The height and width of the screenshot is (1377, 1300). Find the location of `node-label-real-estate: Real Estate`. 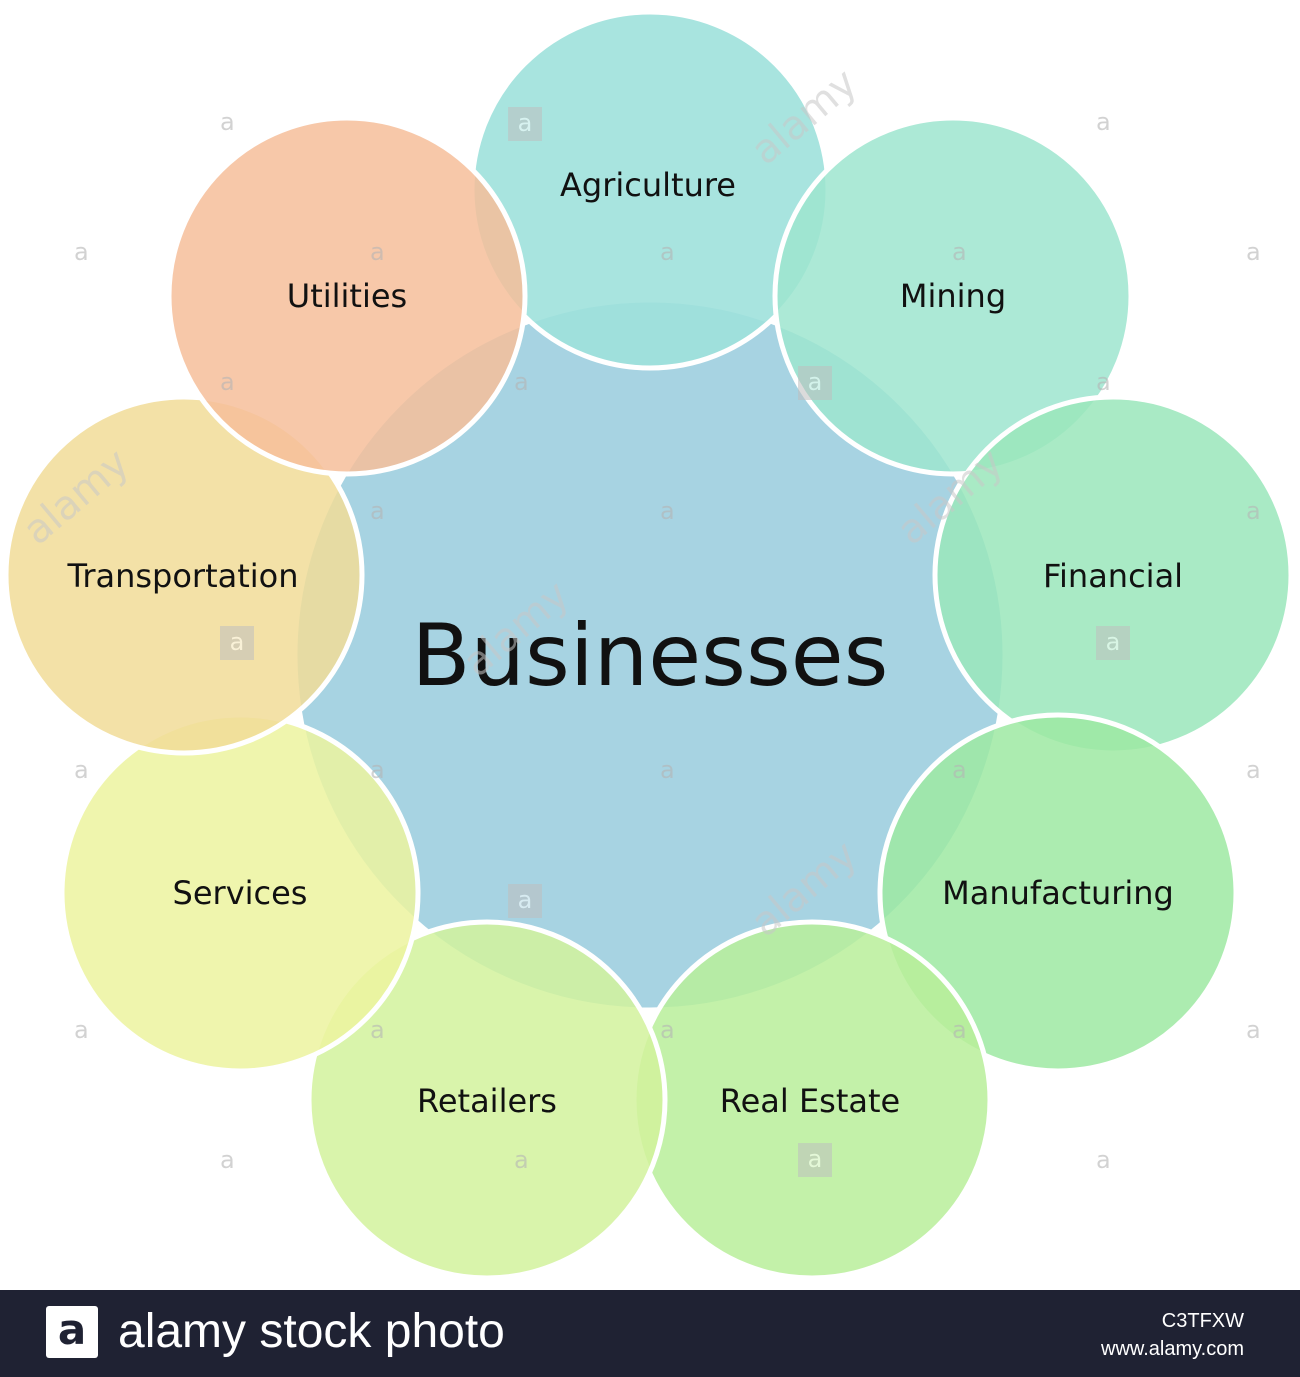

node-label-real-estate: Real Estate is located at coordinates (810, 1101).